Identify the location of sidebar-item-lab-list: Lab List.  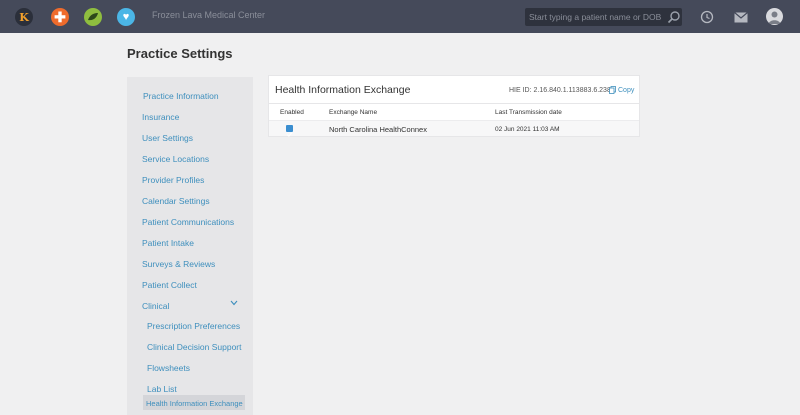
(162, 389).